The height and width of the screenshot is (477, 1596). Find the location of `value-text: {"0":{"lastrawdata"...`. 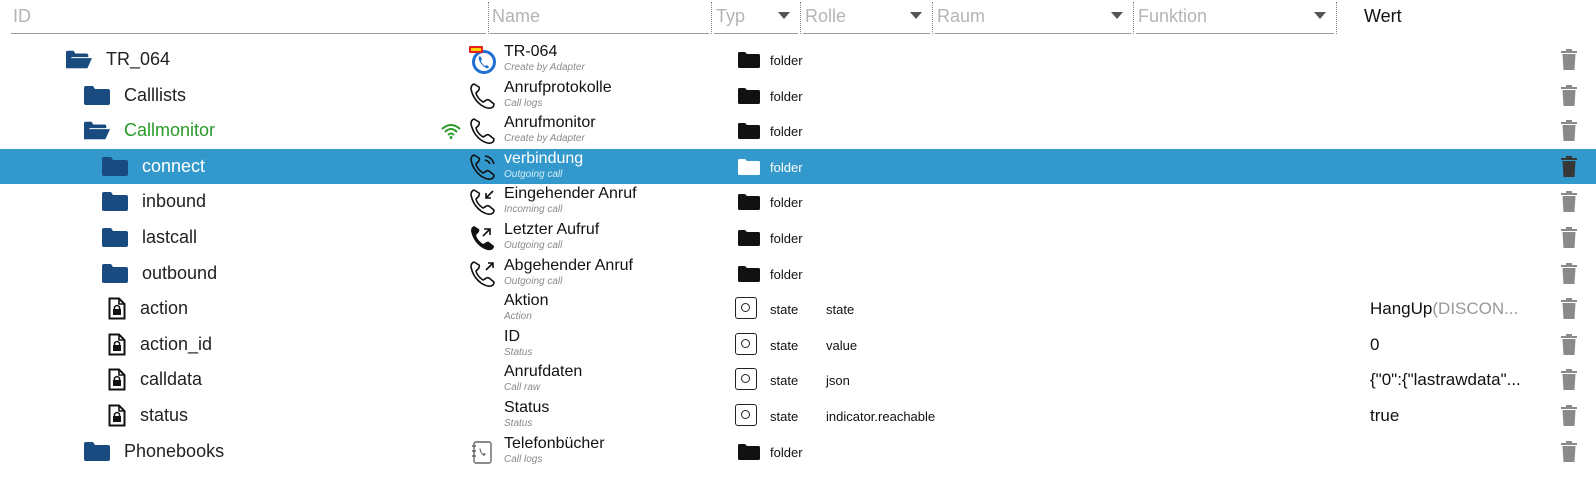

value-text: {"0":{"lastrawdata"... is located at coordinates (1445, 380).